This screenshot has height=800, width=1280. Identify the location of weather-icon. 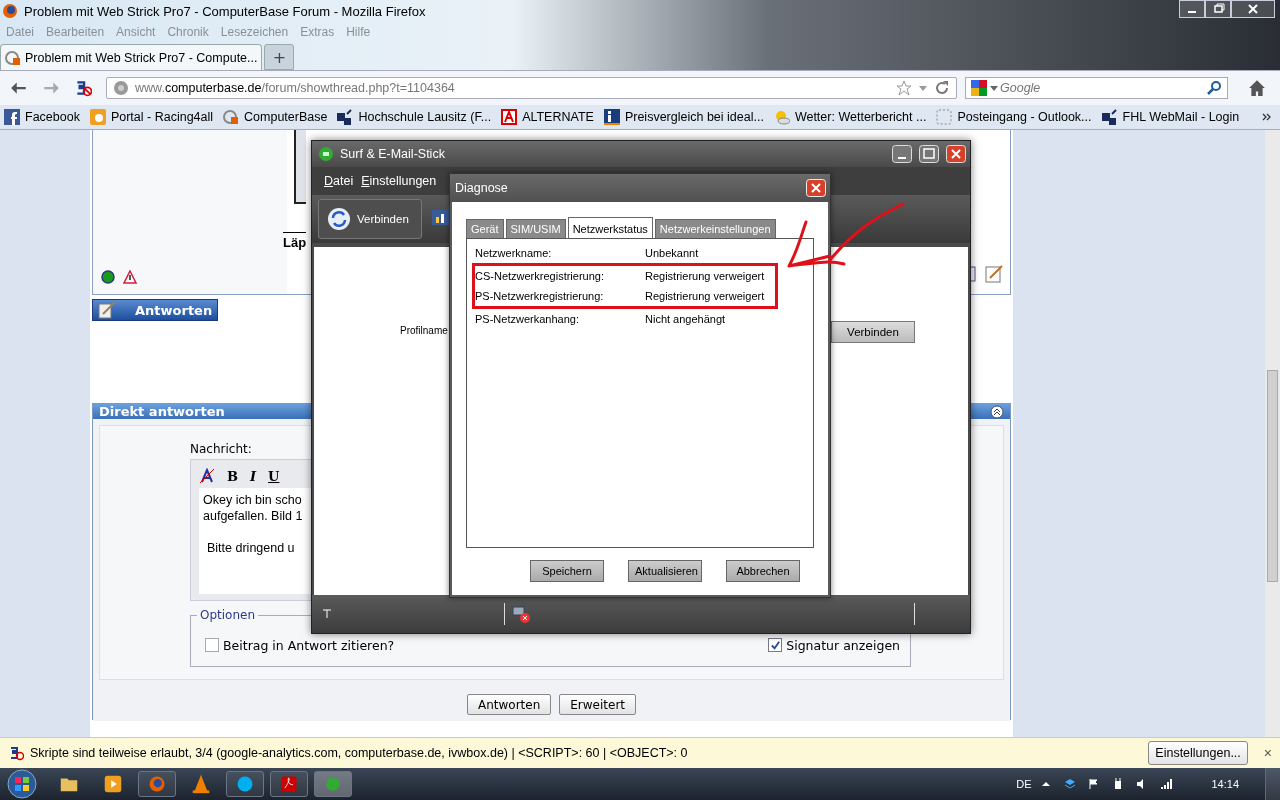
(781, 117).